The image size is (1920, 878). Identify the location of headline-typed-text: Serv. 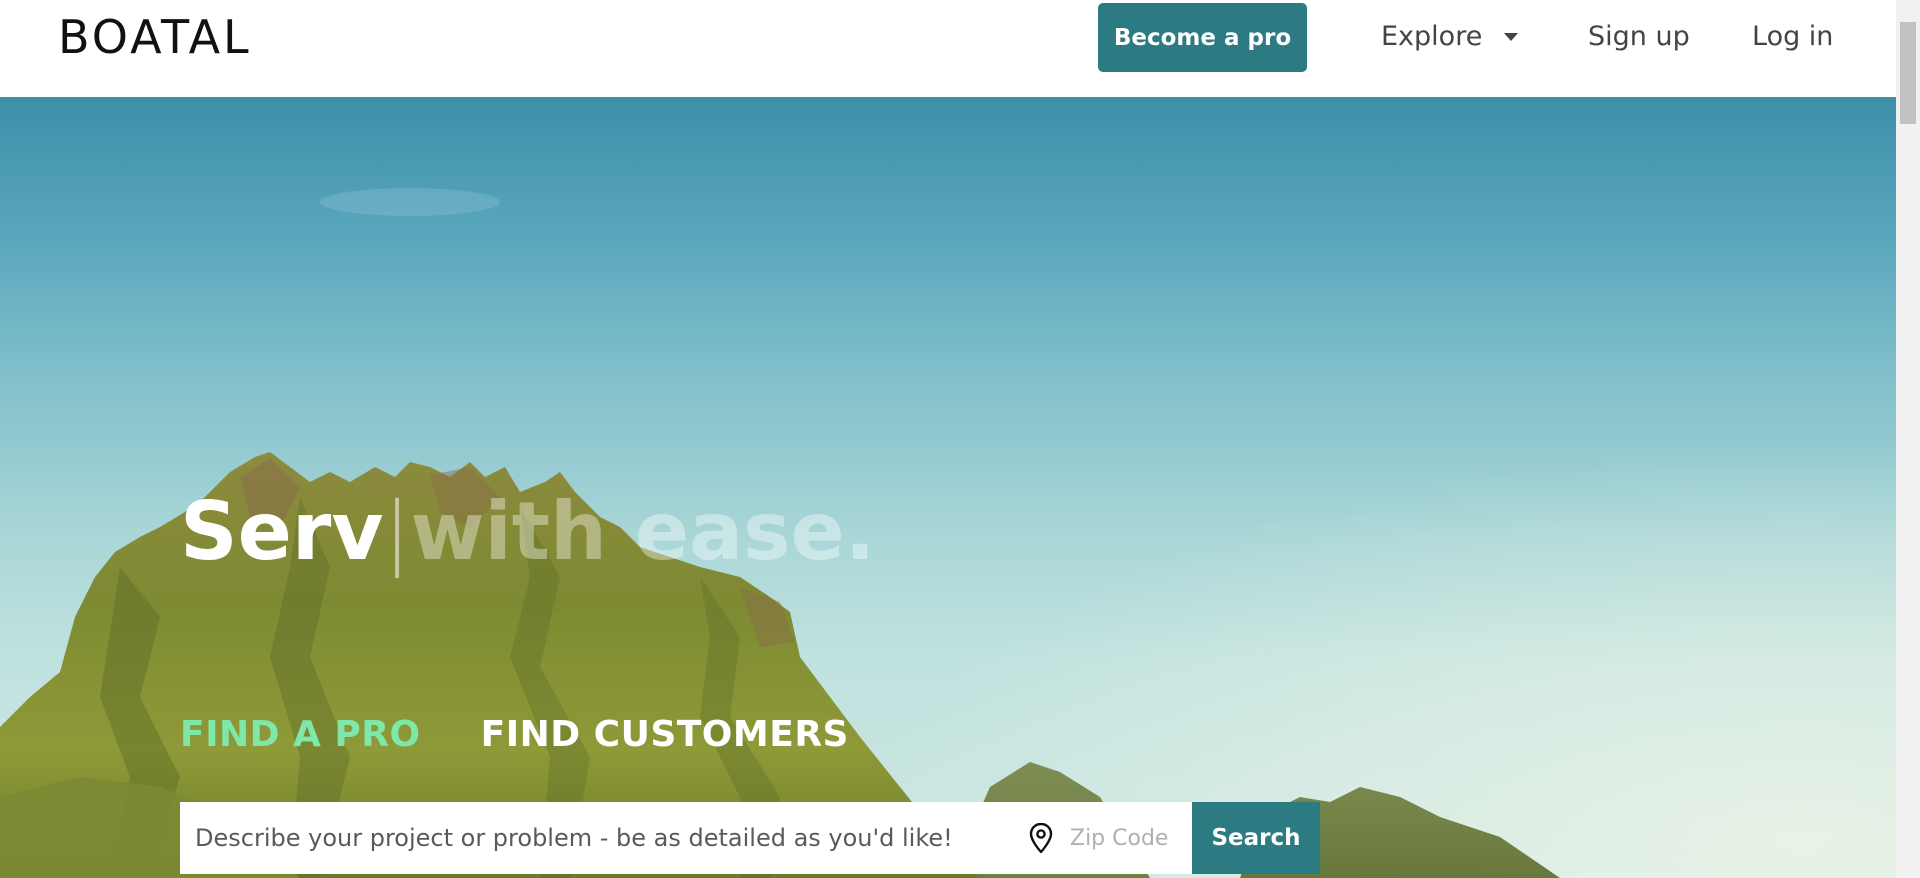
(282, 531).